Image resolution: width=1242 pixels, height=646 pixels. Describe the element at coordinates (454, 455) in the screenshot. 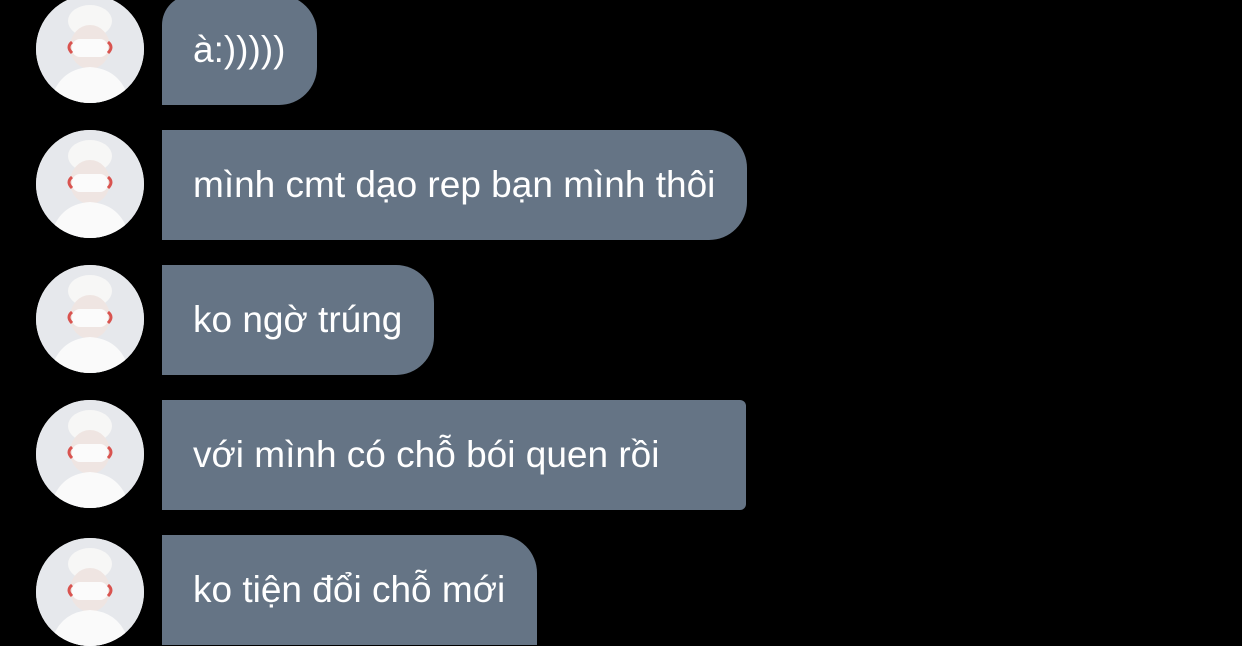

I see `message-bubble: với mình có chỗ bói quen rồi` at that location.